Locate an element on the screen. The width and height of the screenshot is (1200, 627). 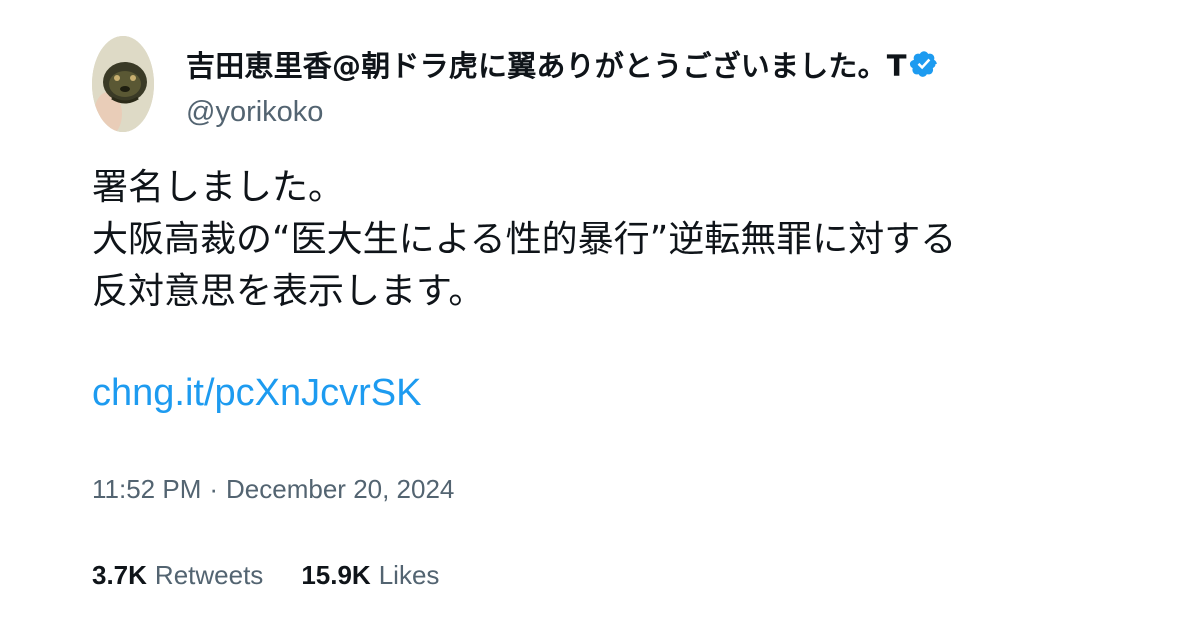
avatar is located at coordinates (123, 84).